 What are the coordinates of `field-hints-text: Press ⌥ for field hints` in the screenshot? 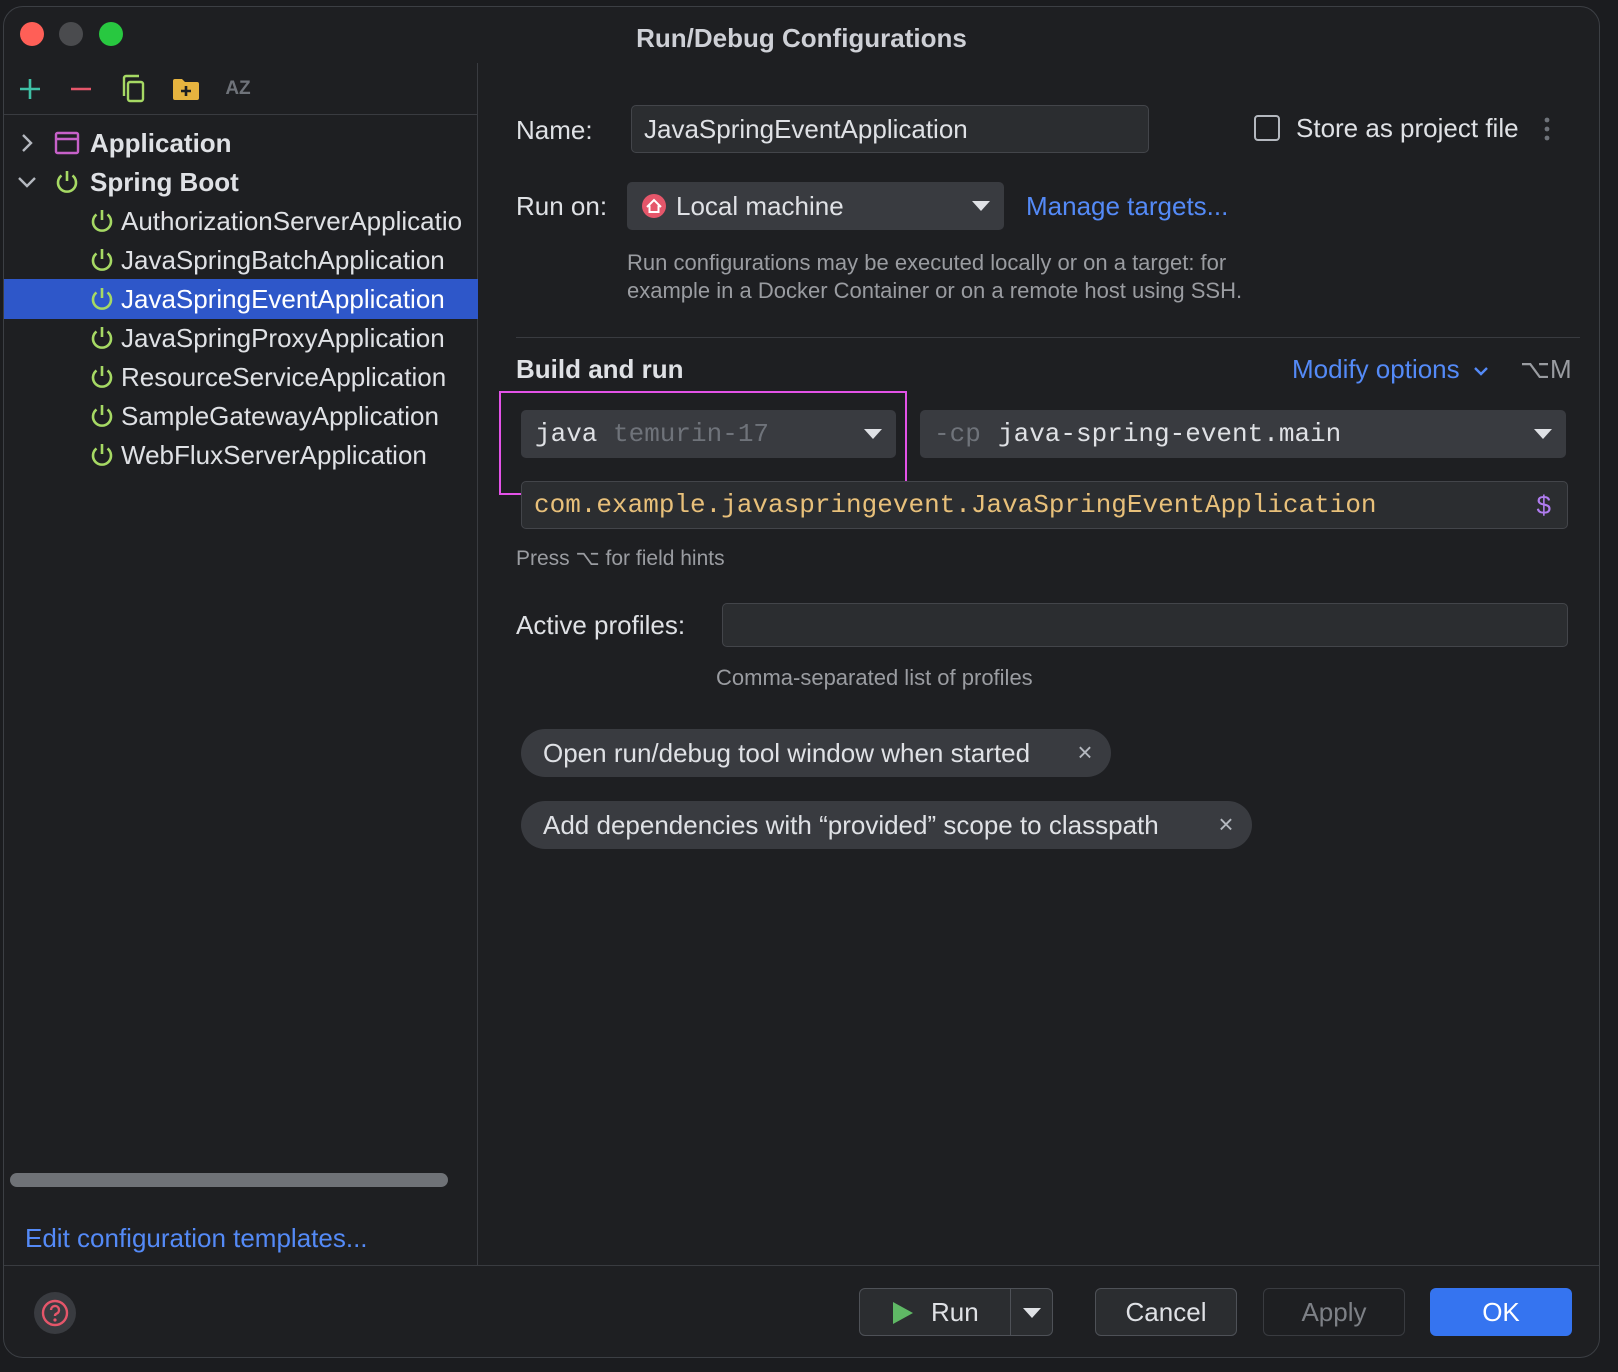 It's located at (620, 558).